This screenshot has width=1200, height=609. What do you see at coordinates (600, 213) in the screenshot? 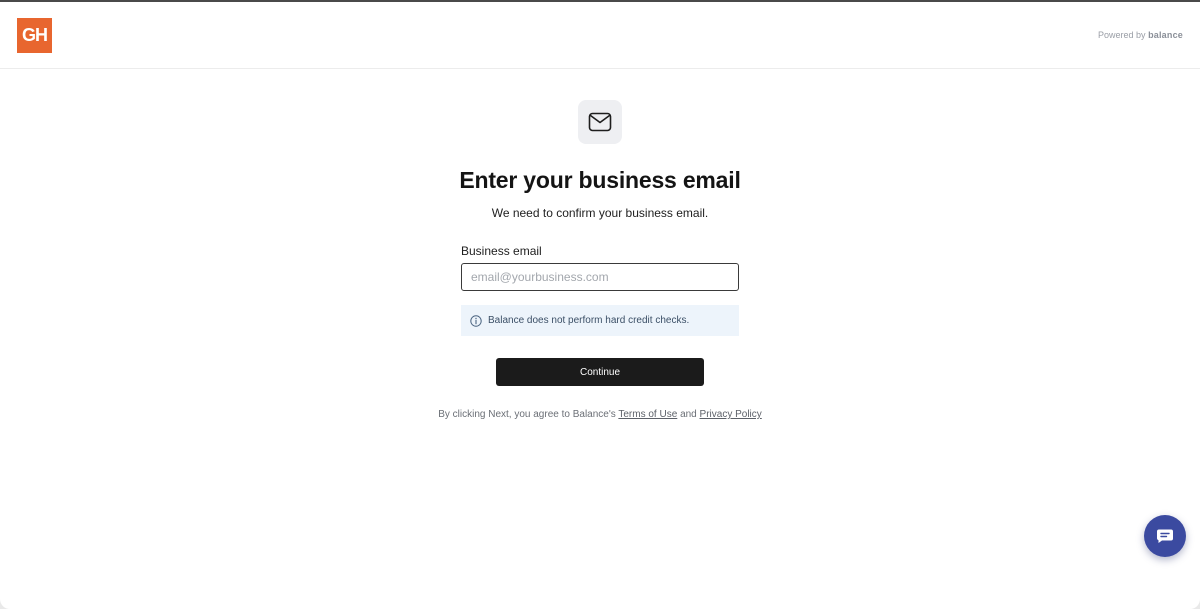
I see `page-subtitle: We need to confirm your business email.` at bounding box center [600, 213].